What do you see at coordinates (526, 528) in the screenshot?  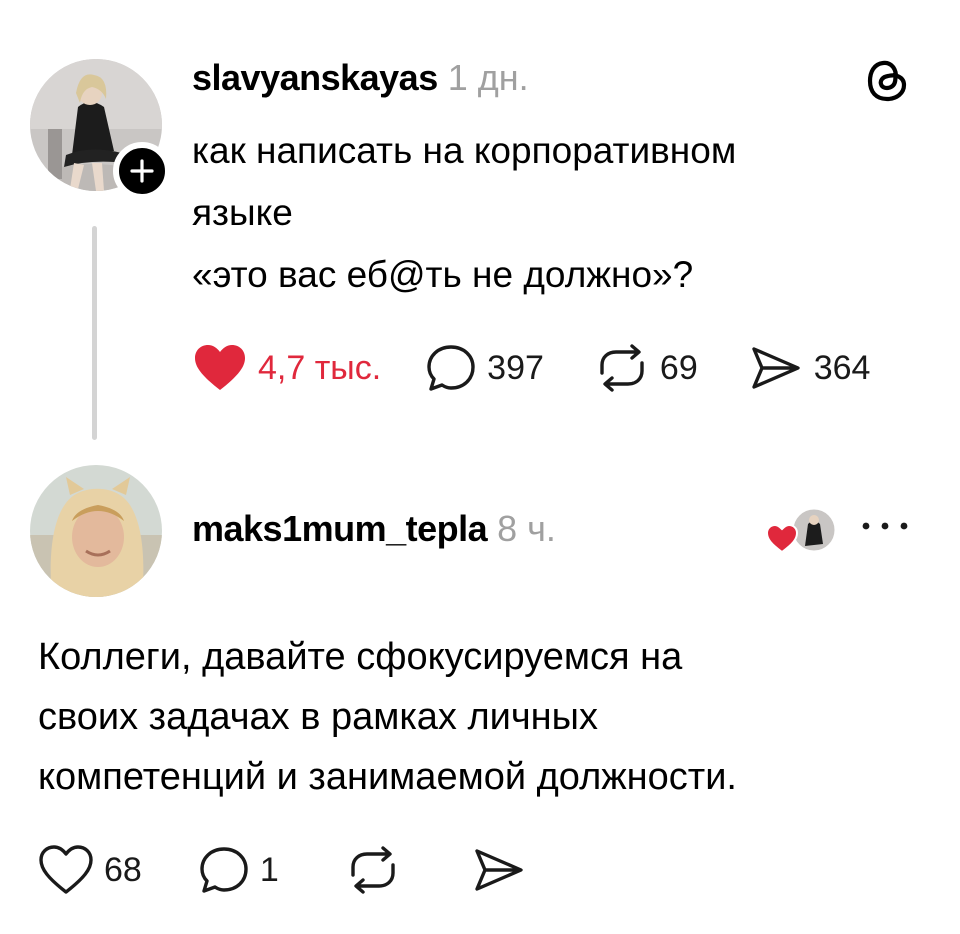 I see `timestamp: 8 ч.` at bounding box center [526, 528].